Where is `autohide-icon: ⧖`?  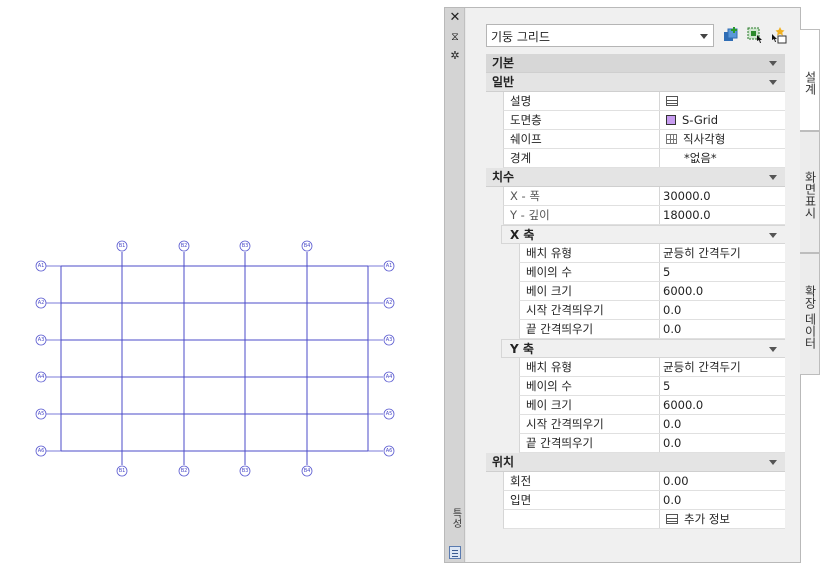
autohide-icon: ⧖ is located at coordinates (455, 37).